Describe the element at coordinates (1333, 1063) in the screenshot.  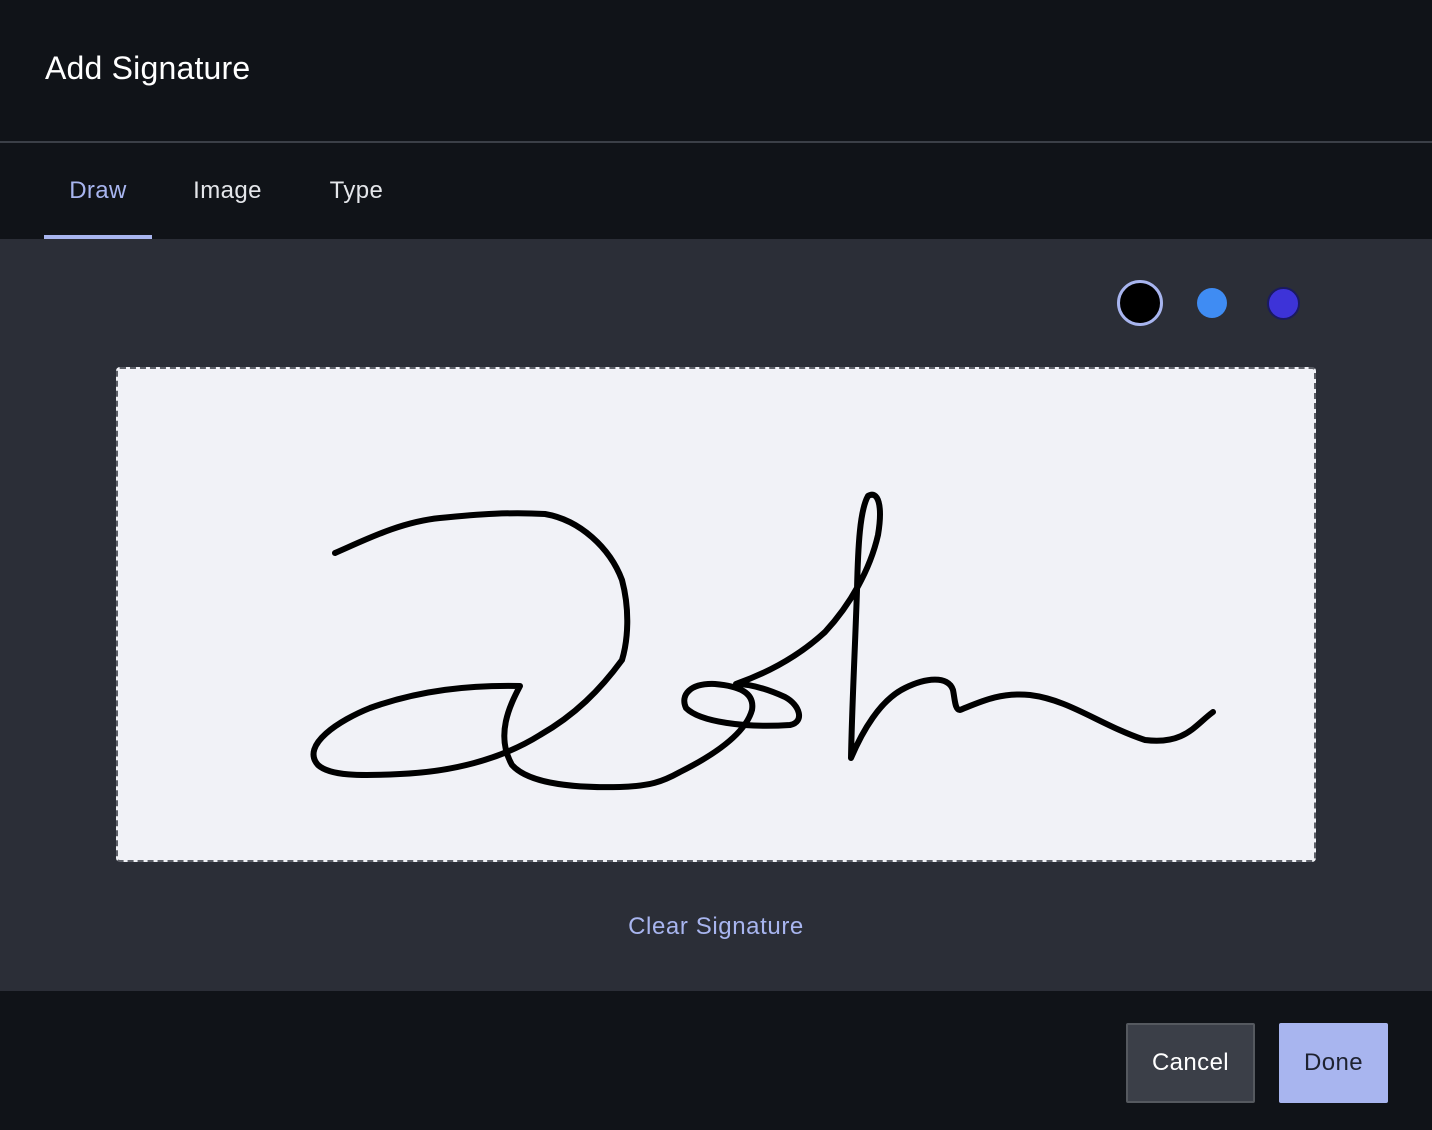
I see `done-button: Done` at that location.